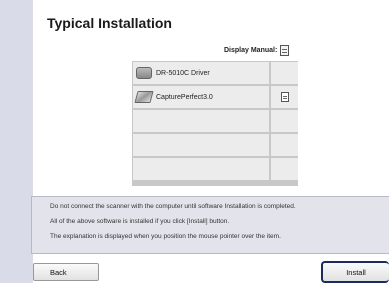  I want to click on display-manual-header: Display Manual:, so click(257, 50).